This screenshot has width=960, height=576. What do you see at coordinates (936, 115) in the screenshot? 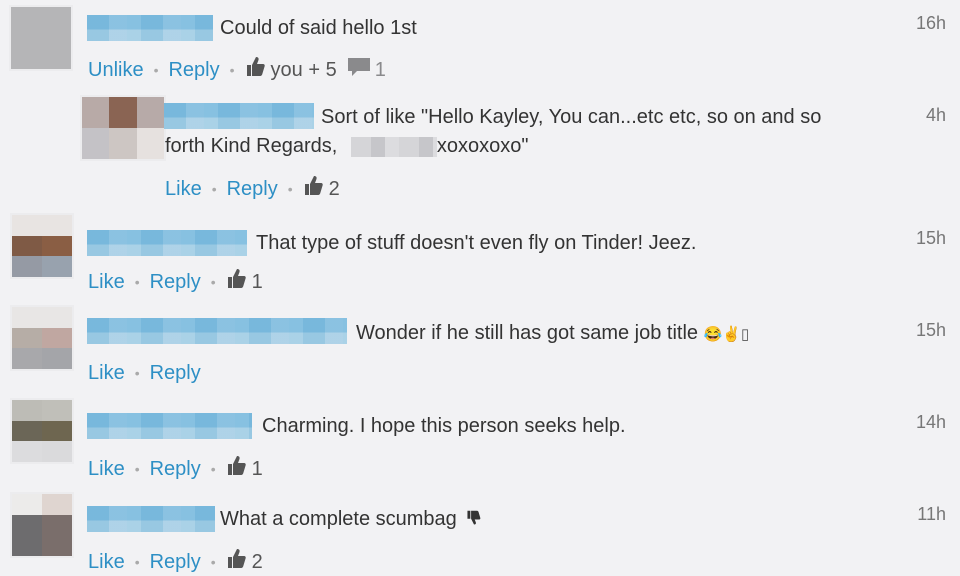
I see `timestamp: 4h` at bounding box center [936, 115].